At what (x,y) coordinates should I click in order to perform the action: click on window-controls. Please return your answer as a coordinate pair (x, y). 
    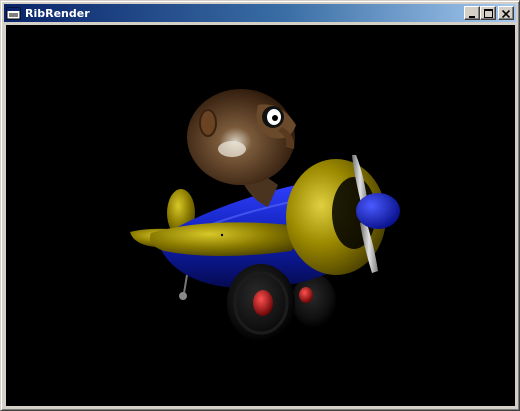
    Looking at the image, I should click on (489, 13).